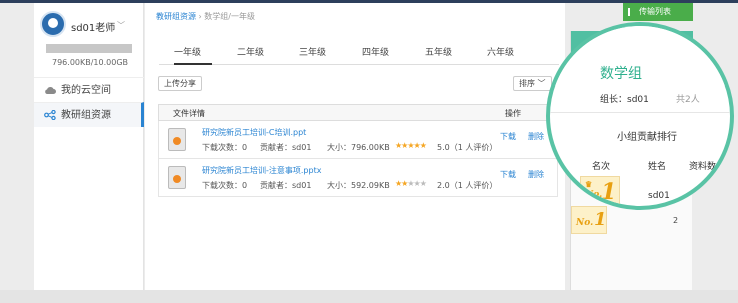 This screenshot has width=738, height=303. Describe the element at coordinates (513, 113) in the screenshot. I see `column-header-actions: 操作` at that location.